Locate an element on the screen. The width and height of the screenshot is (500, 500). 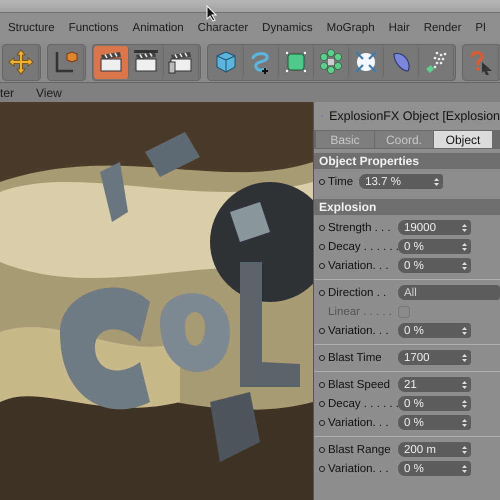
menu-item: ter is located at coordinates (7, 93).